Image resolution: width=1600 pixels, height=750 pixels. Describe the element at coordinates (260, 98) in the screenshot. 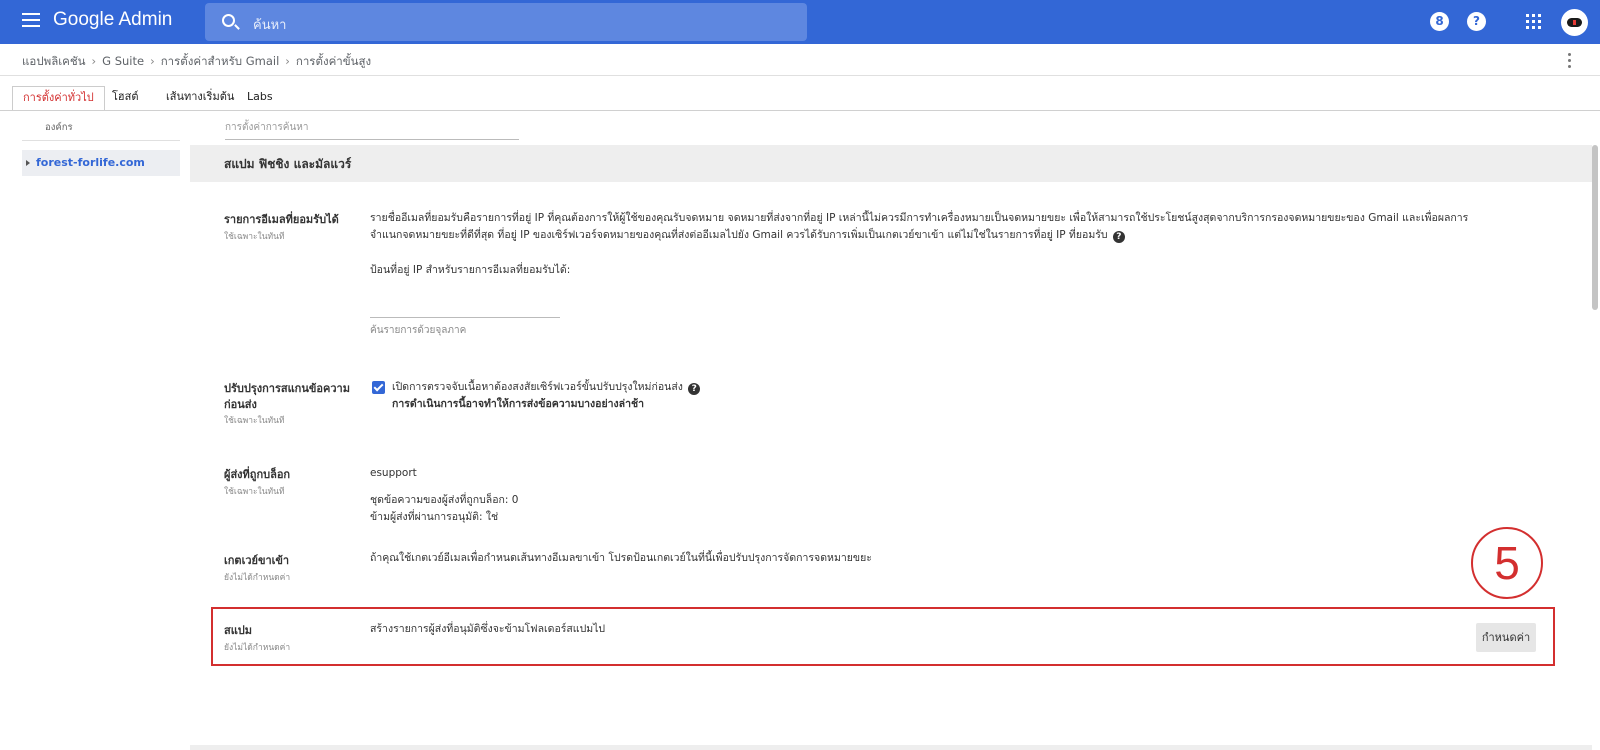

I see `tab-labs: Labs` at that location.